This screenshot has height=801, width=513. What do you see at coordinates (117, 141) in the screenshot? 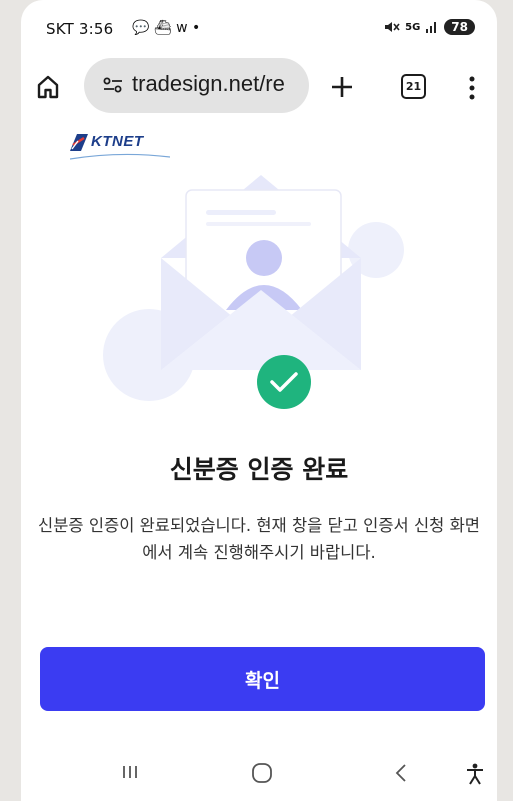
I see `ktnet-logo-text: KTNET` at bounding box center [117, 141].